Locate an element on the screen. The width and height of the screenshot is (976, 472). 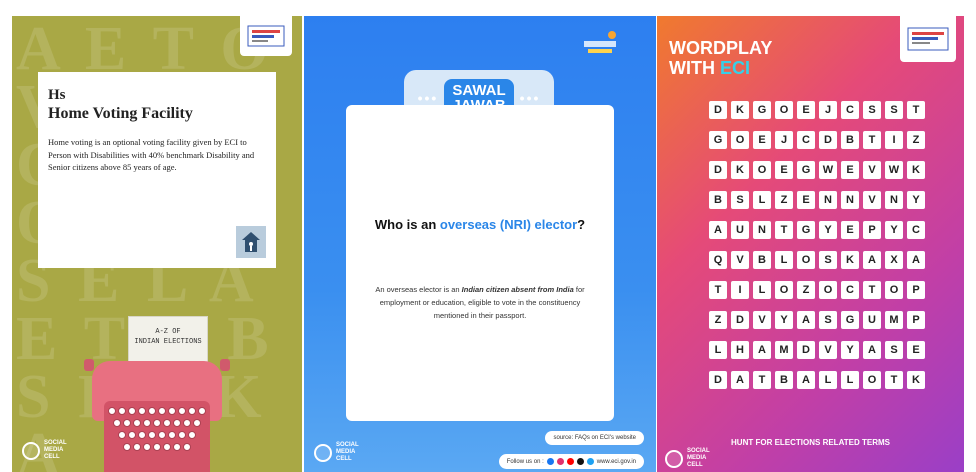
card-heading-line1: Hs is located at coordinates (57, 95).